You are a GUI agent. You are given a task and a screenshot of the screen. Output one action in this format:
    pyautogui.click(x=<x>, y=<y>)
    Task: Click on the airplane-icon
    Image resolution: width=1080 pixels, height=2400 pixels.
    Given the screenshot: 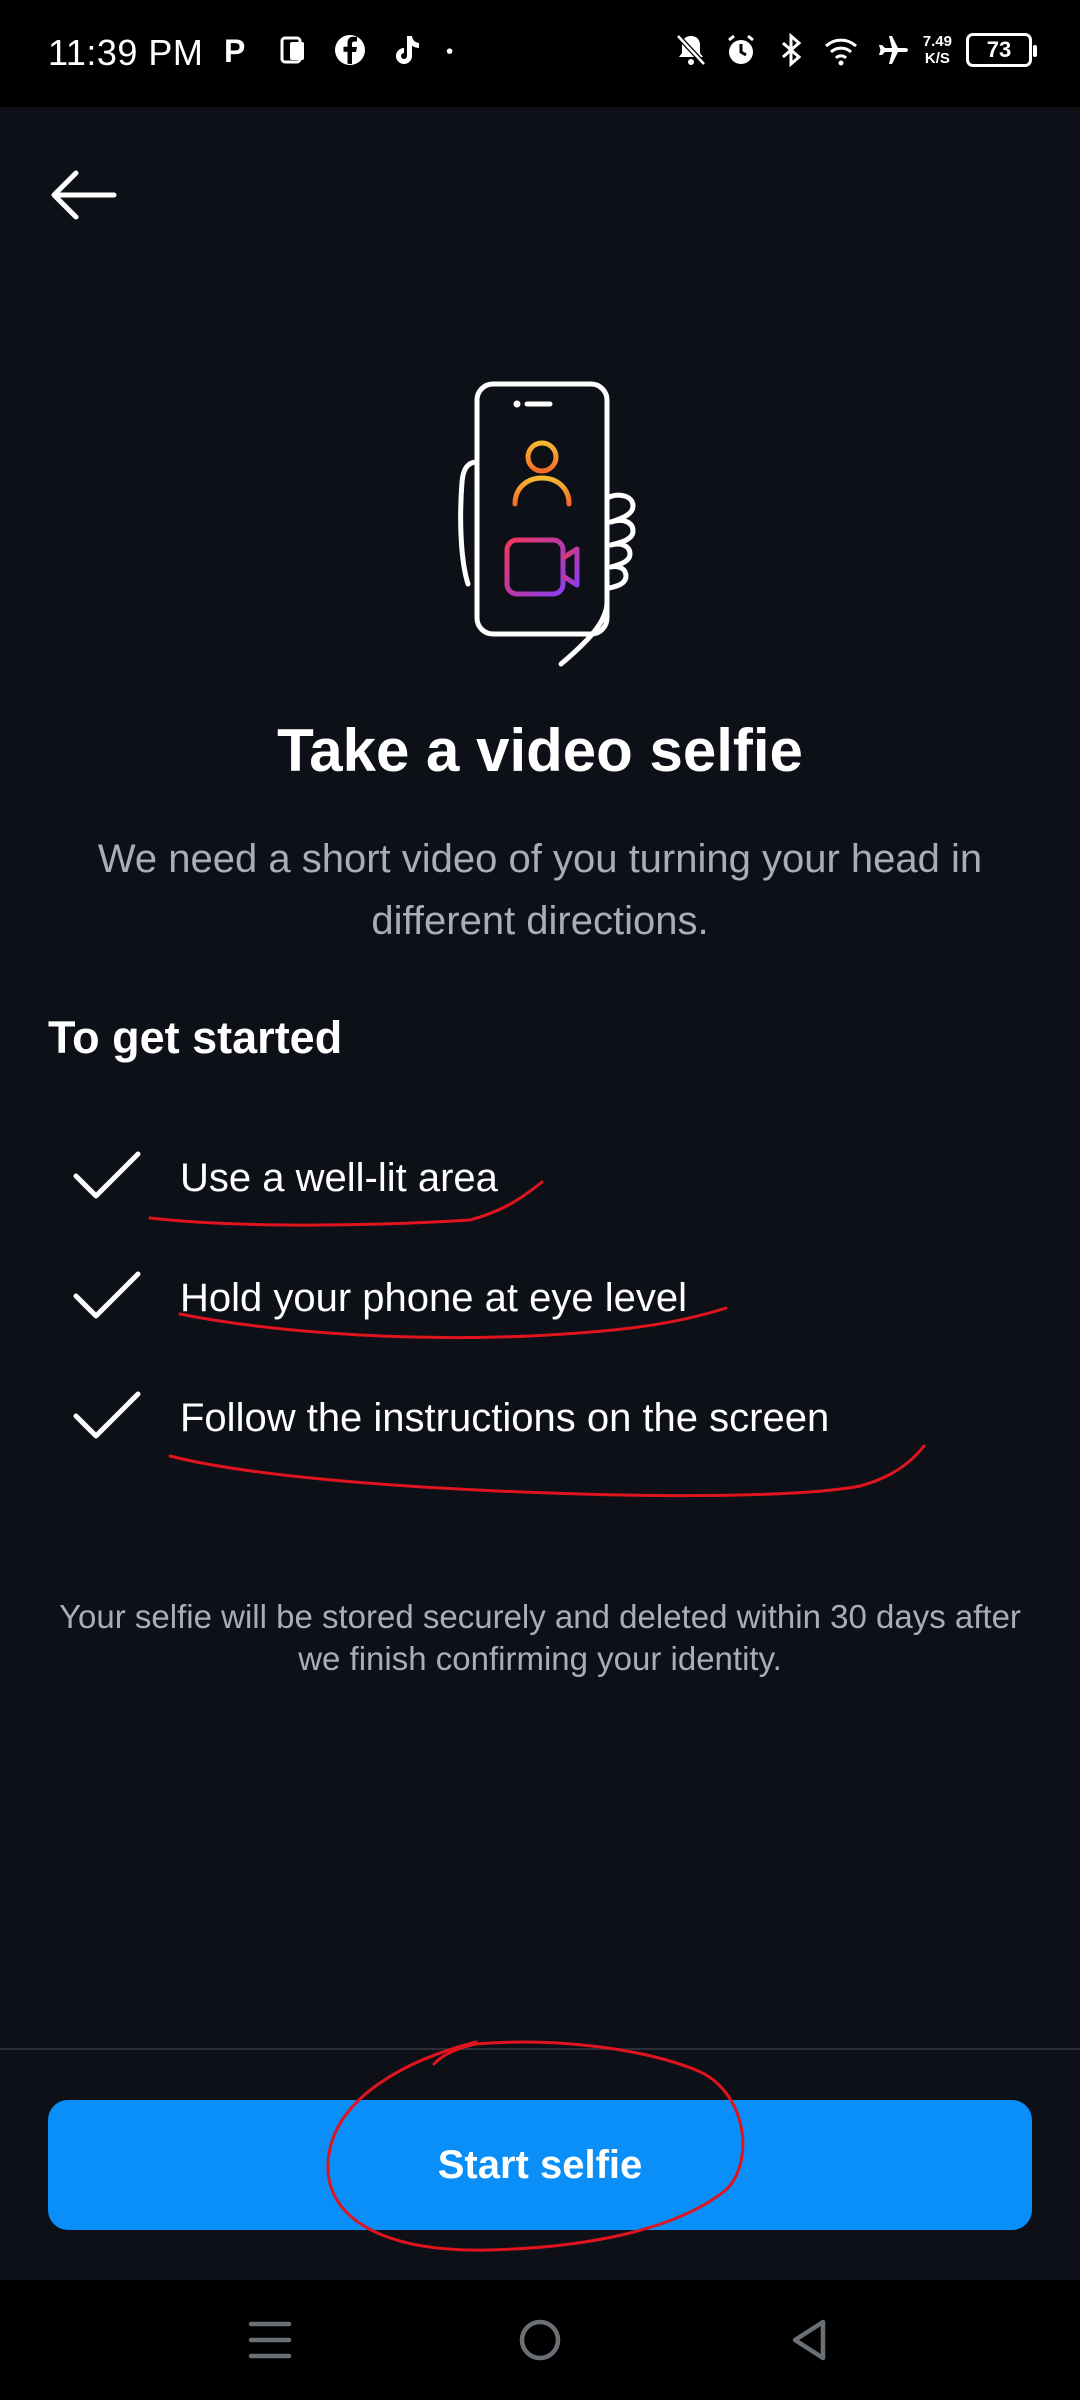 What is the action you would take?
    pyautogui.click(x=893, y=50)
    